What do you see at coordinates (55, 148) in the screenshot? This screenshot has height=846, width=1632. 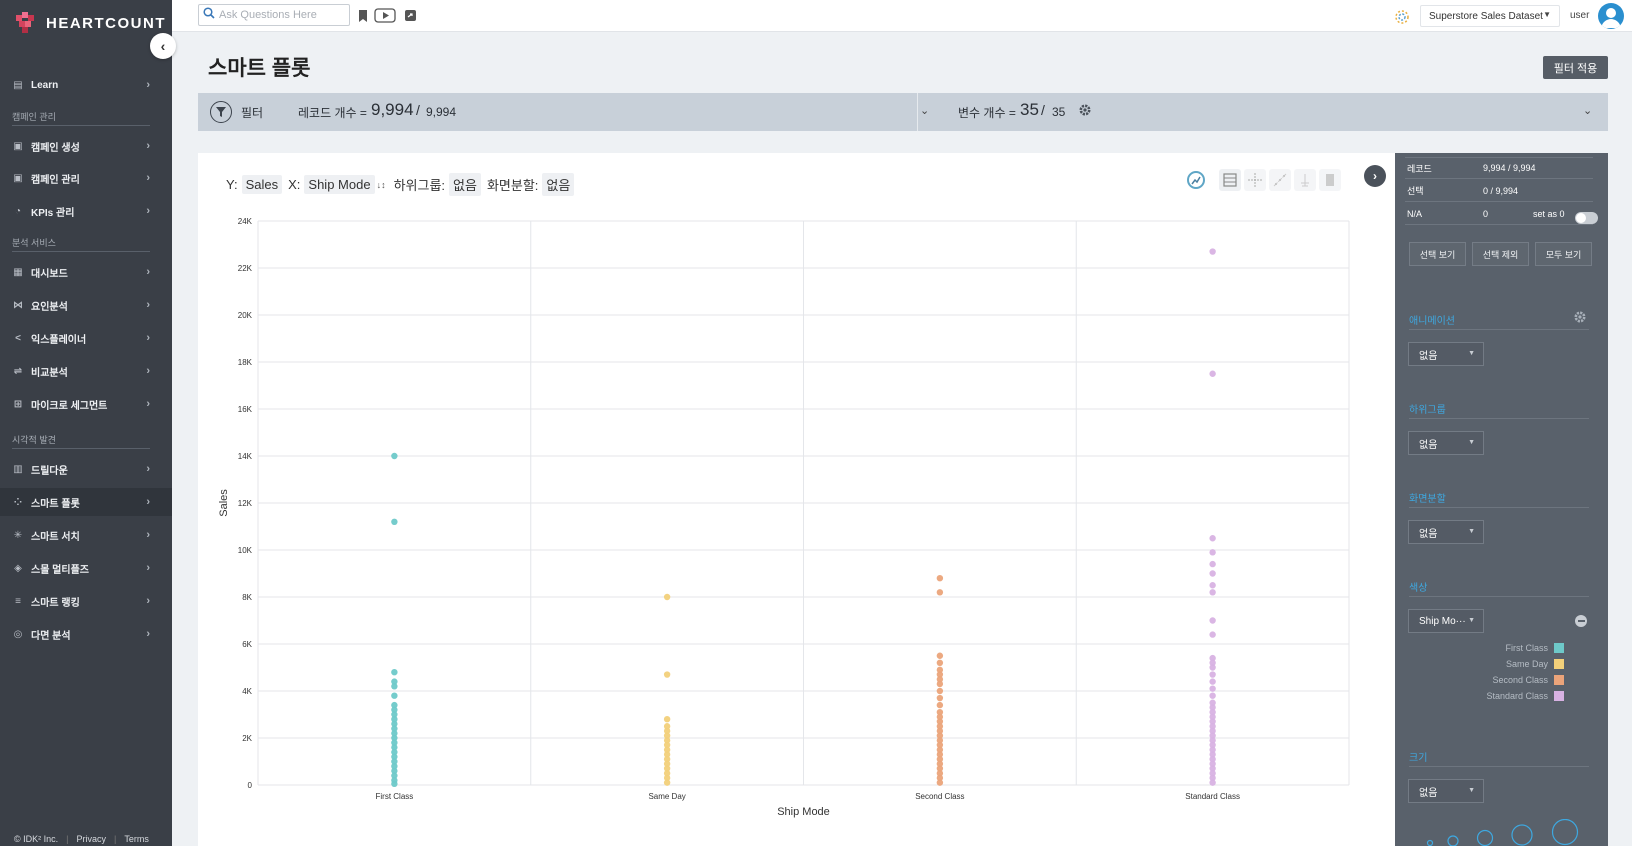 I see `sidebar-item-label: 캠페인 생성` at bounding box center [55, 148].